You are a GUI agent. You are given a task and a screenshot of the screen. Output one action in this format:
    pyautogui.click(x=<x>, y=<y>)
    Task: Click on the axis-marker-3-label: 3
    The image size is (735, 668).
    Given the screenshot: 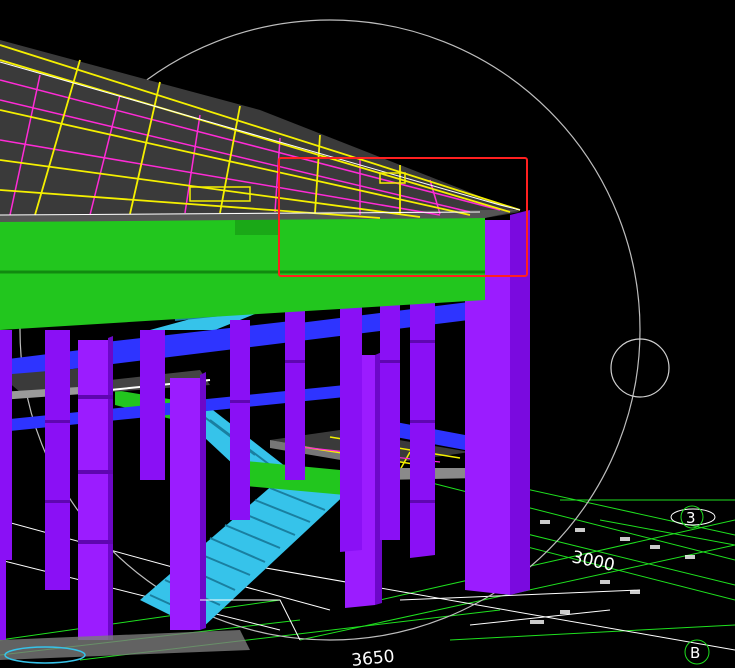 What is the action you would take?
    pyautogui.click(x=691, y=518)
    